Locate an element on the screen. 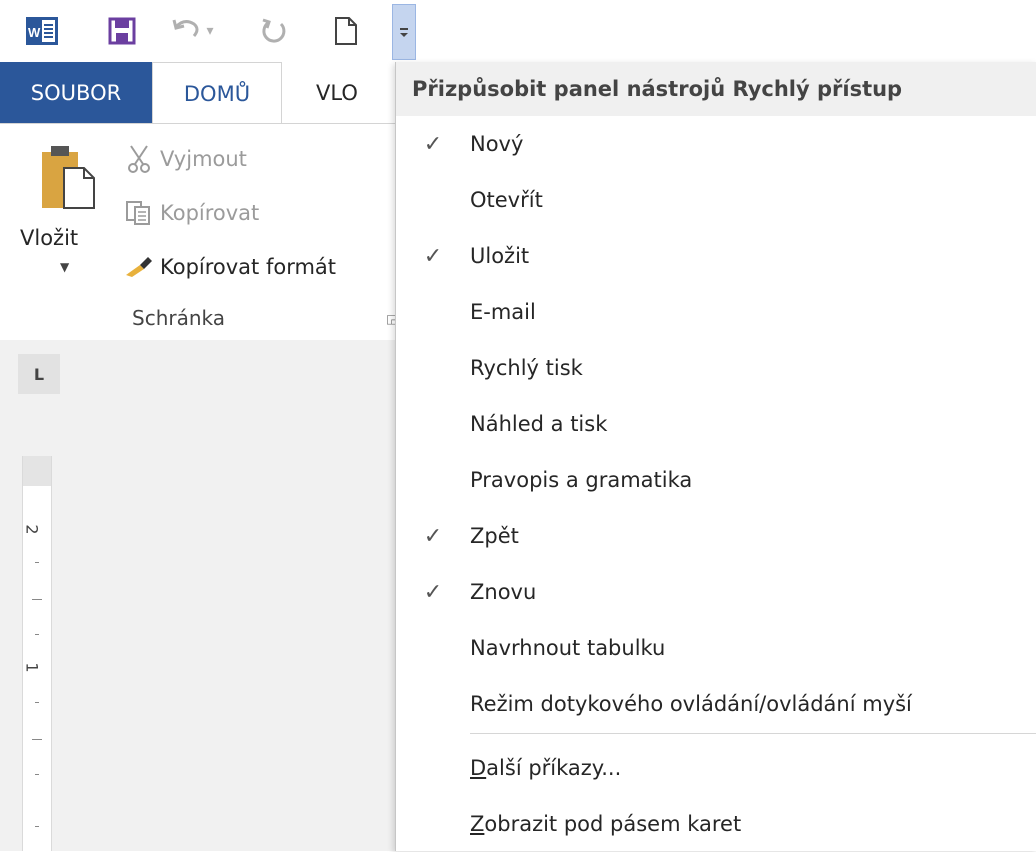  paste-dropdown-icon: ▼ is located at coordinates (64, 267).